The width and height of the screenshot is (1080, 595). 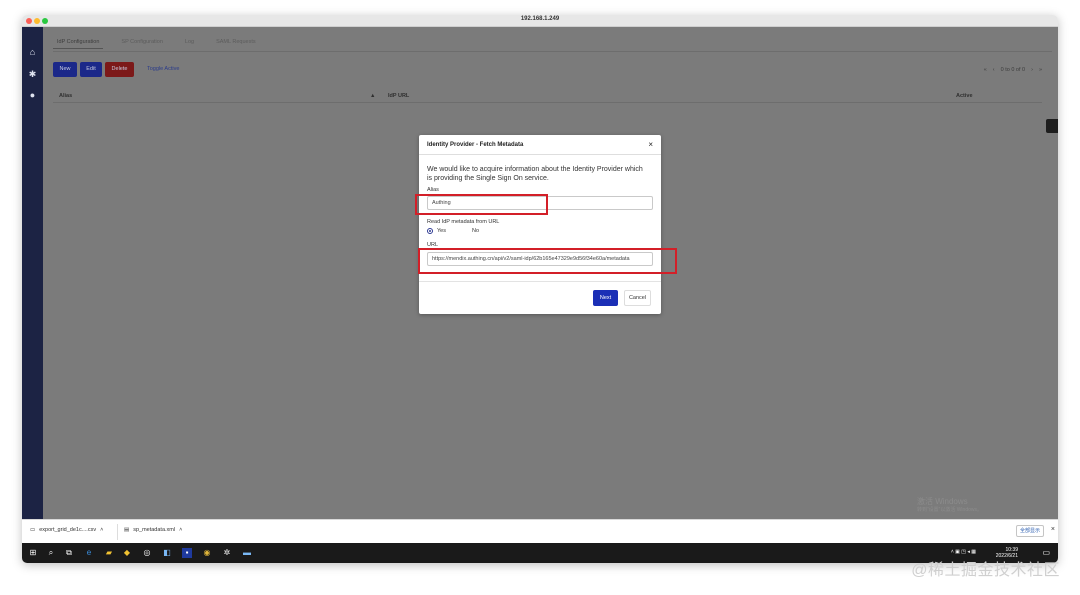 What do you see at coordinates (398, 96) in the screenshot?
I see `column-idp-url: IdP URL` at bounding box center [398, 96].